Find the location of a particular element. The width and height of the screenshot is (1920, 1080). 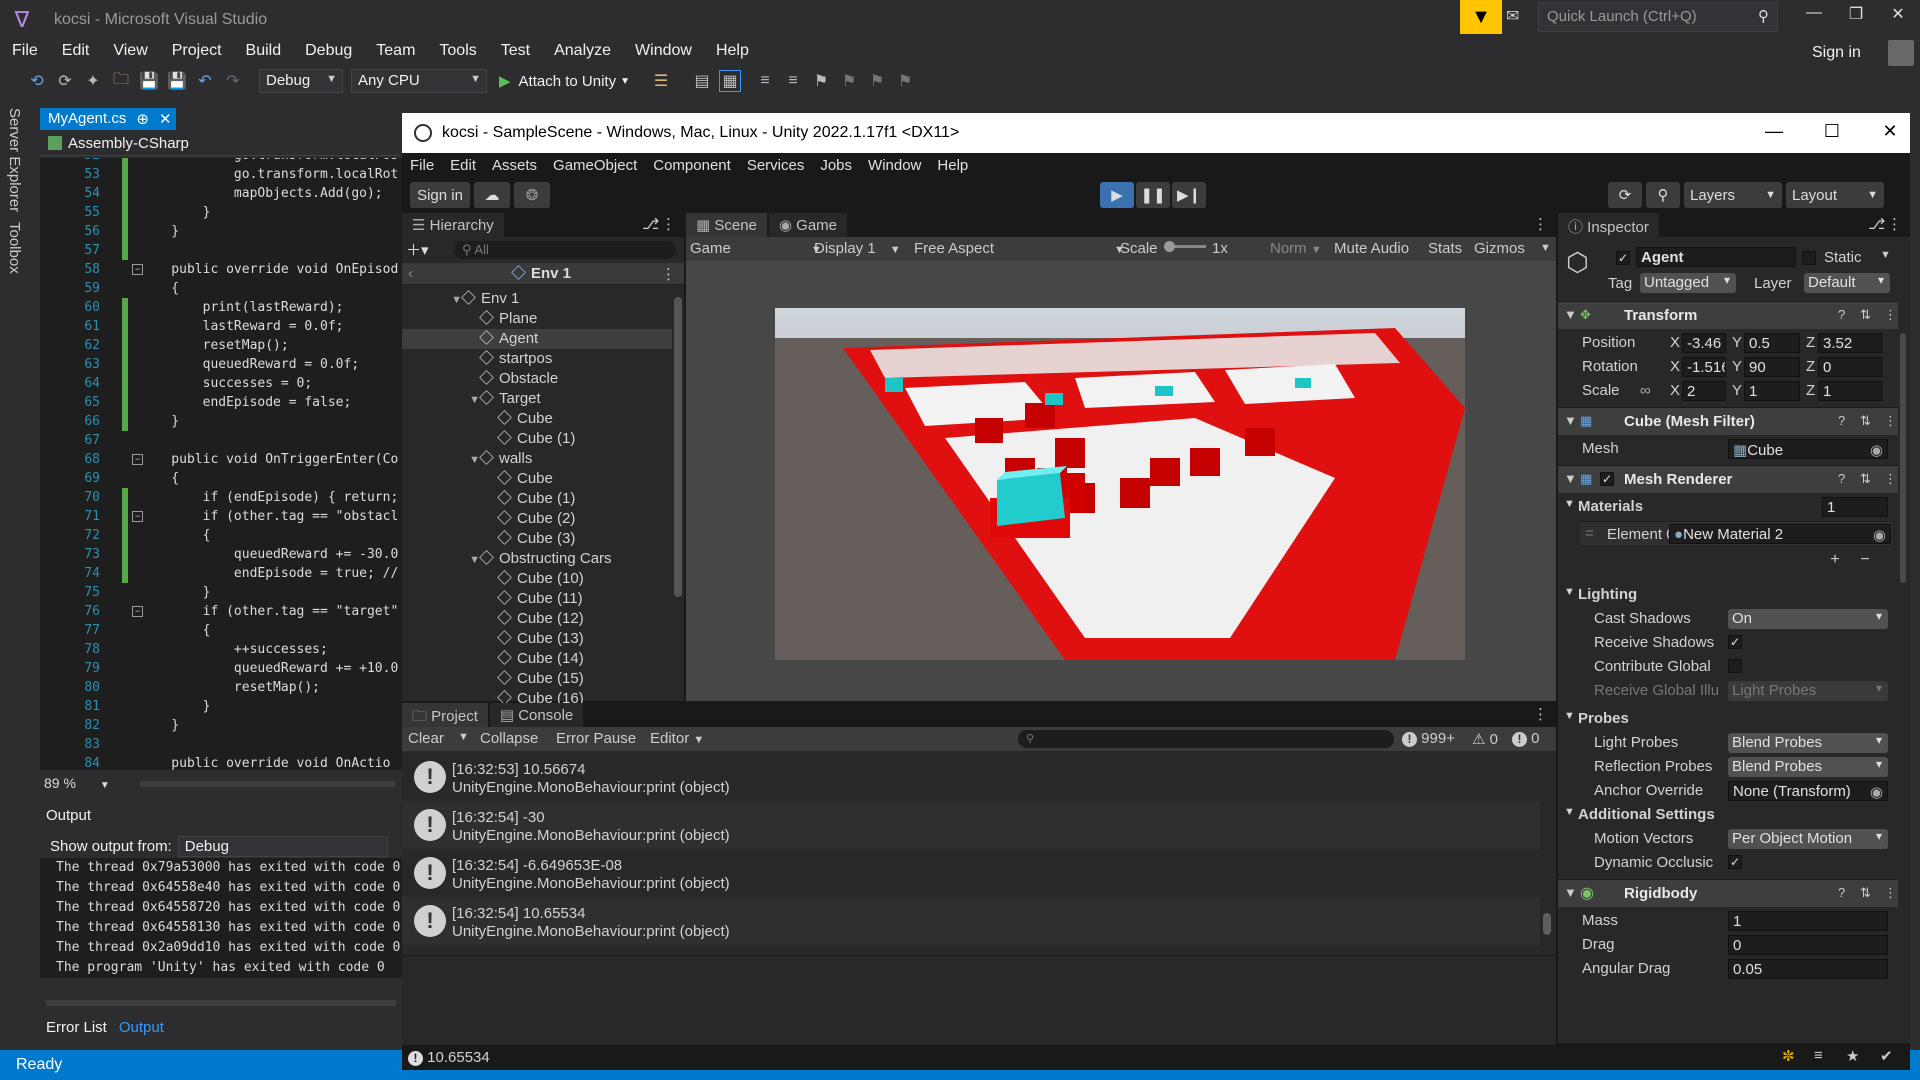

rotation-y-input: 90 is located at coordinates (1772, 367).